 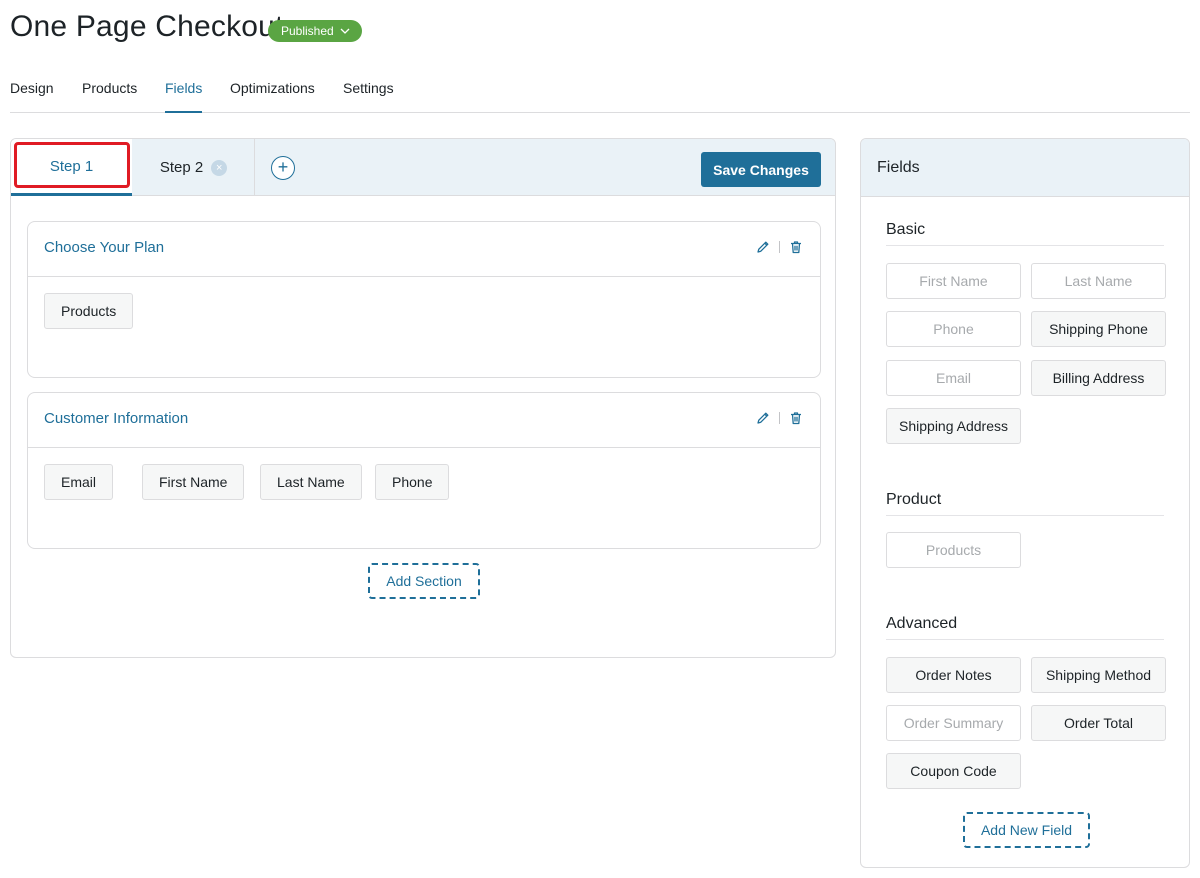 What do you see at coordinates (116, 418) in the screenshot?
I see `section-title: Customer Information` at bounding box center [116, 418].